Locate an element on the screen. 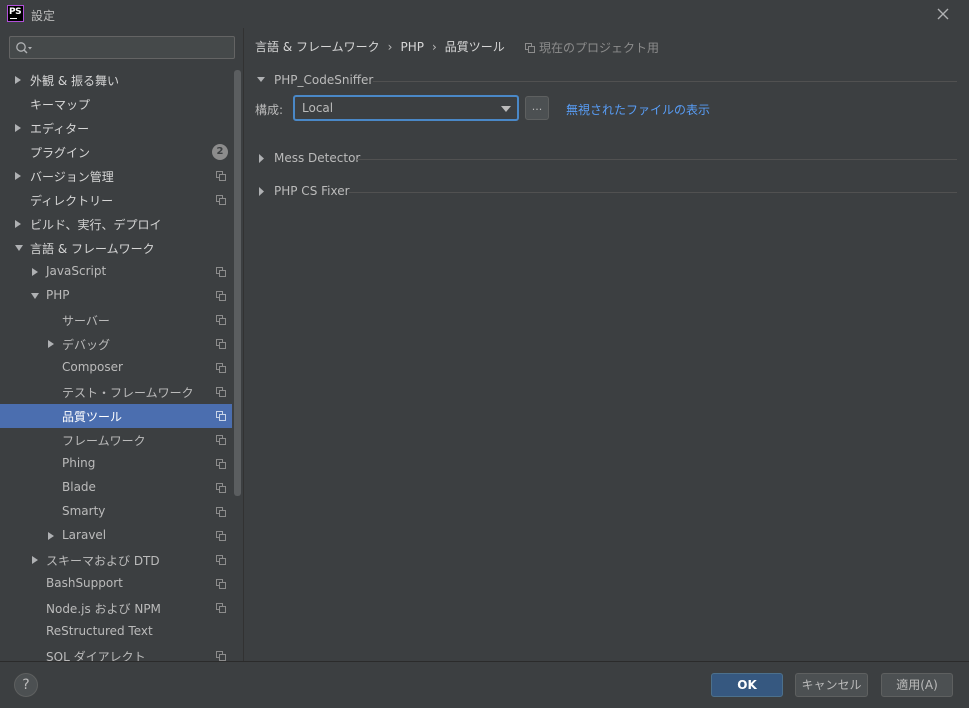 This screenshot has height=708, width=969. tree-item-sql-dialects: SQL ダイアレクト is located at coordinates (116, 652).